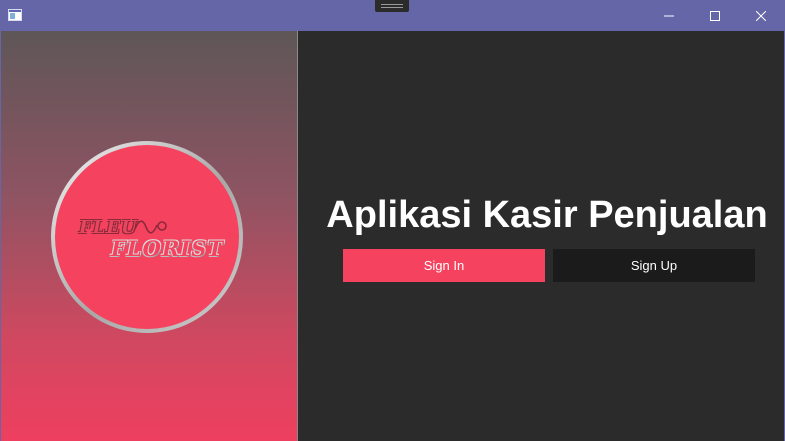 This screenshot has height=441, width=785. I want to click on minimize-icon, so click(669, 15).